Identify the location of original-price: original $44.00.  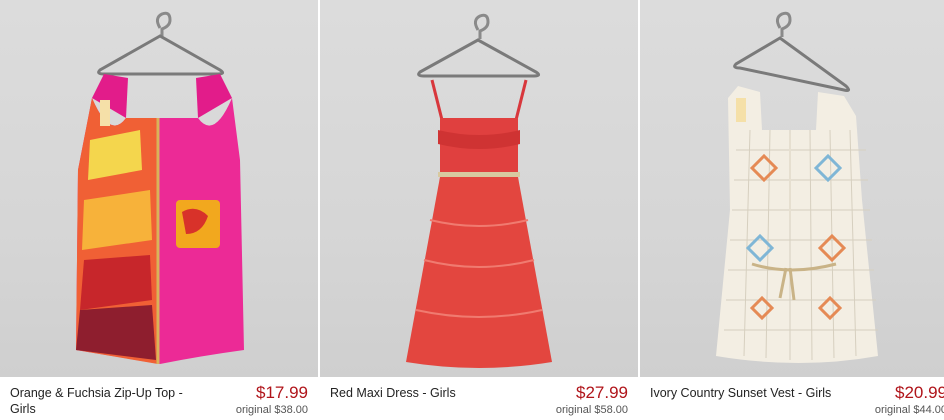
(909, 410).